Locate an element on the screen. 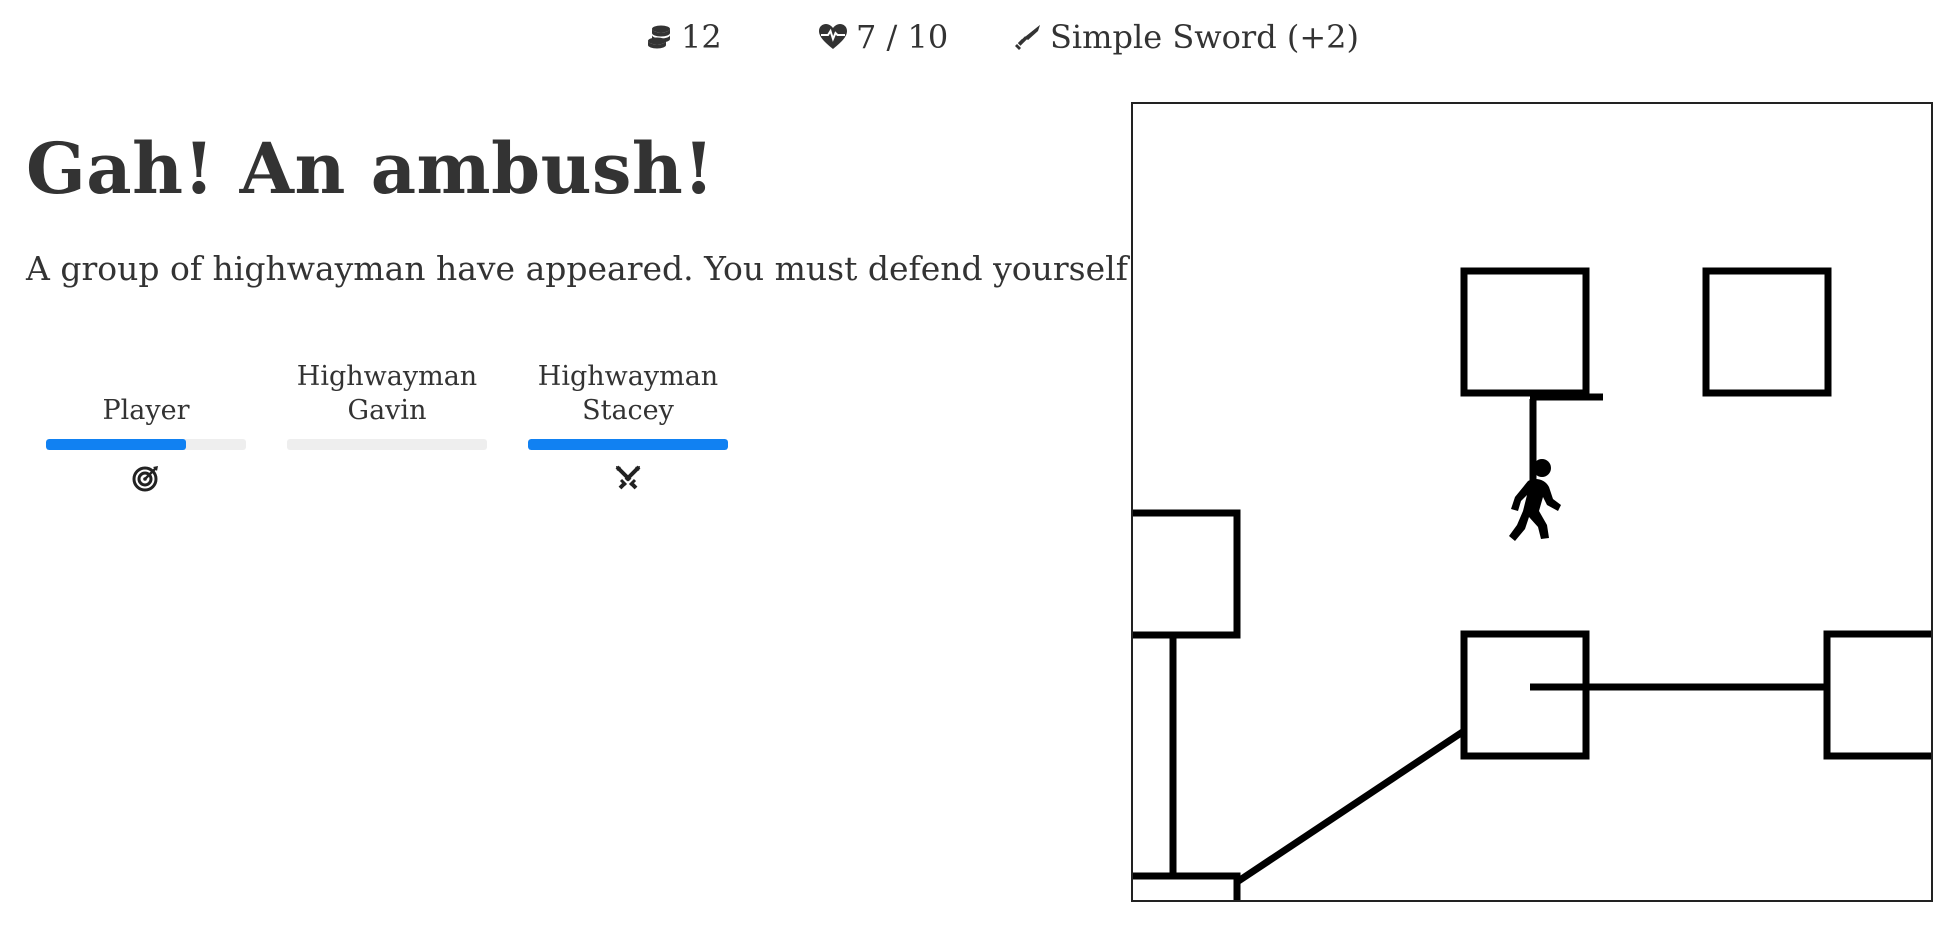  combatant-highwayman-stacey: Highwayman Stacey is located at coordinates (628, 427).